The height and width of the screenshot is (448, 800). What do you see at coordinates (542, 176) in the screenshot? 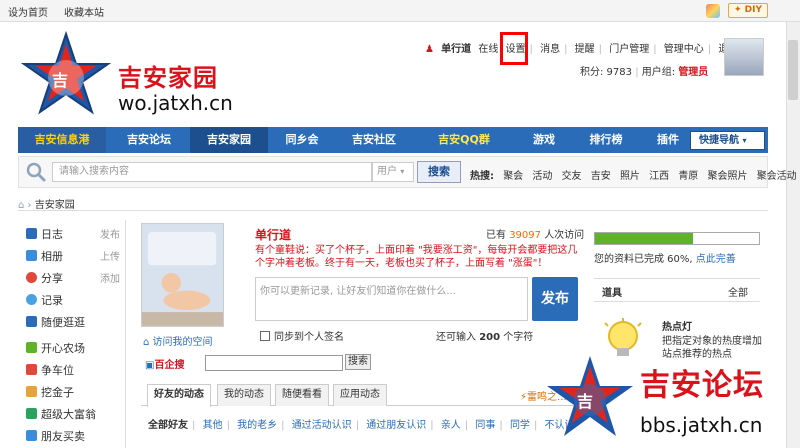
I see `hot-word: 活动` at bounding box center [542, 176].